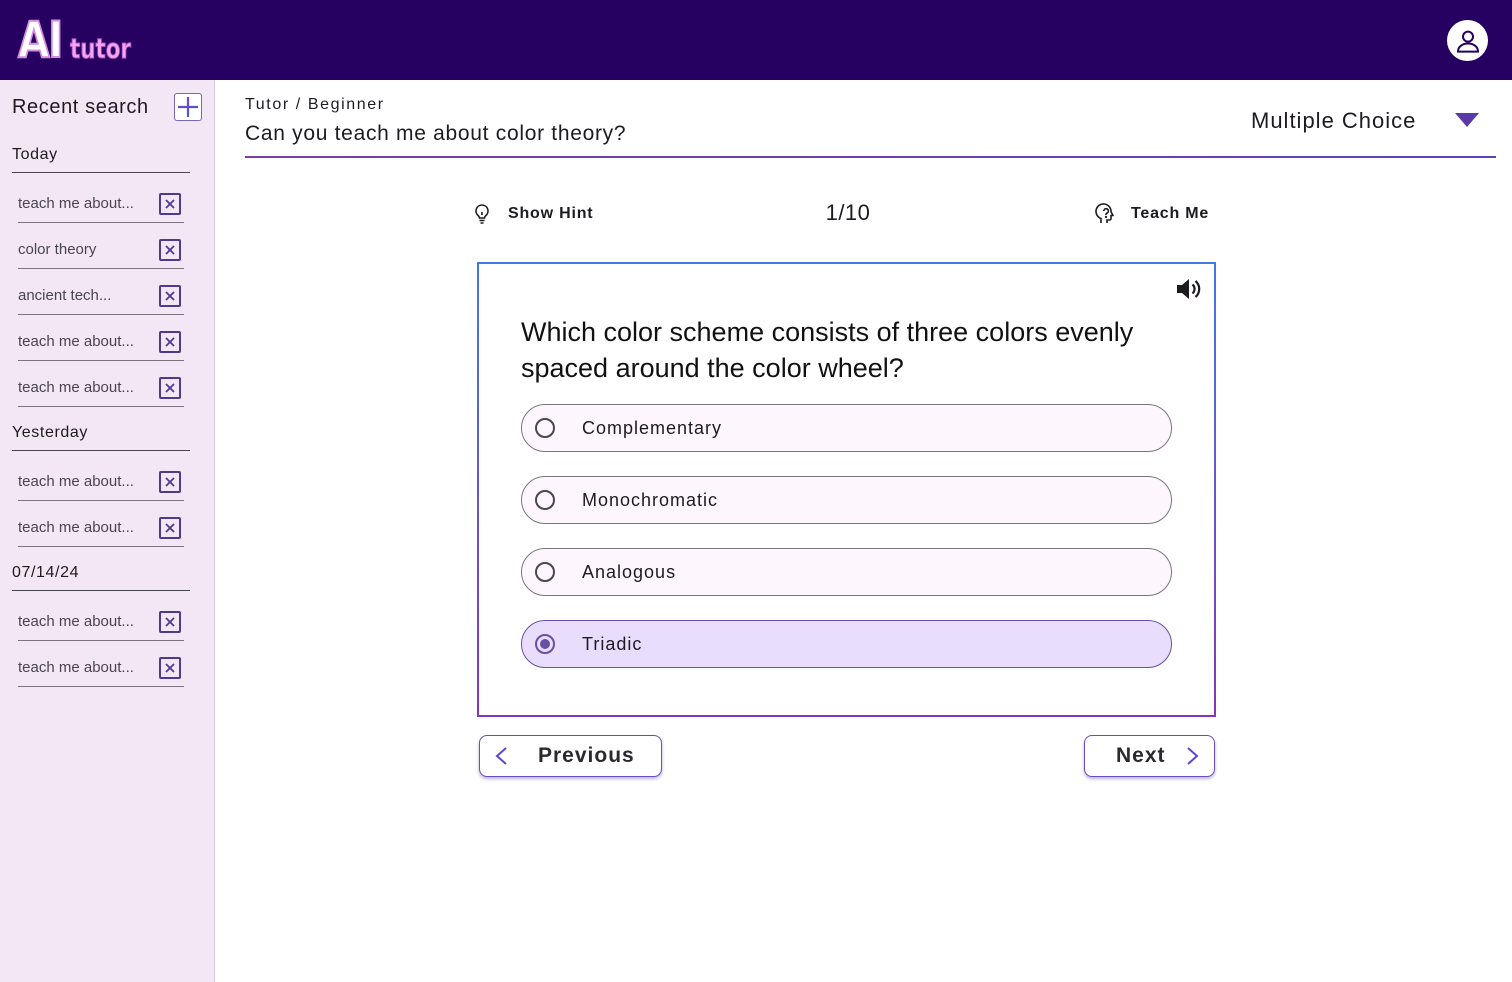 The height and width of the screenshot is (982, 1512). I want to click on user-avatar-button, so click(1467, 40).